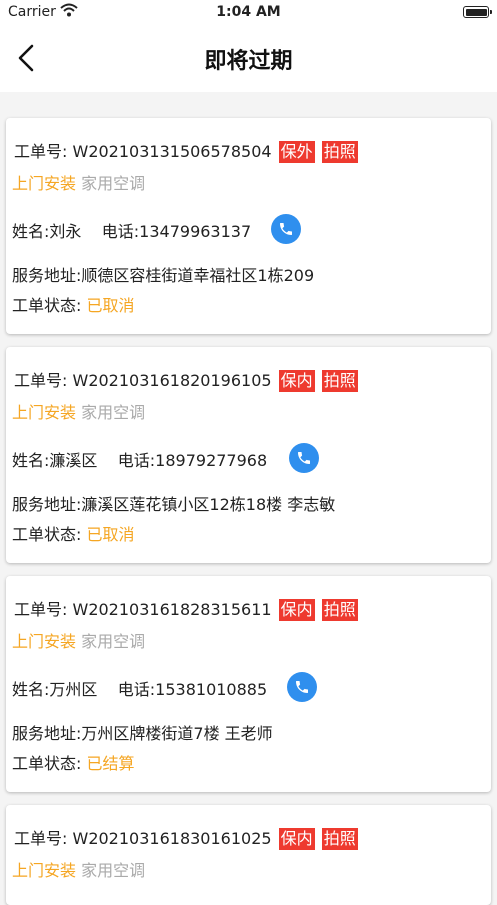 The image size is (497, 905). I want to click on order-number-row: 工单号: W202103161828315611 保内 拍照, so click(186, 608).